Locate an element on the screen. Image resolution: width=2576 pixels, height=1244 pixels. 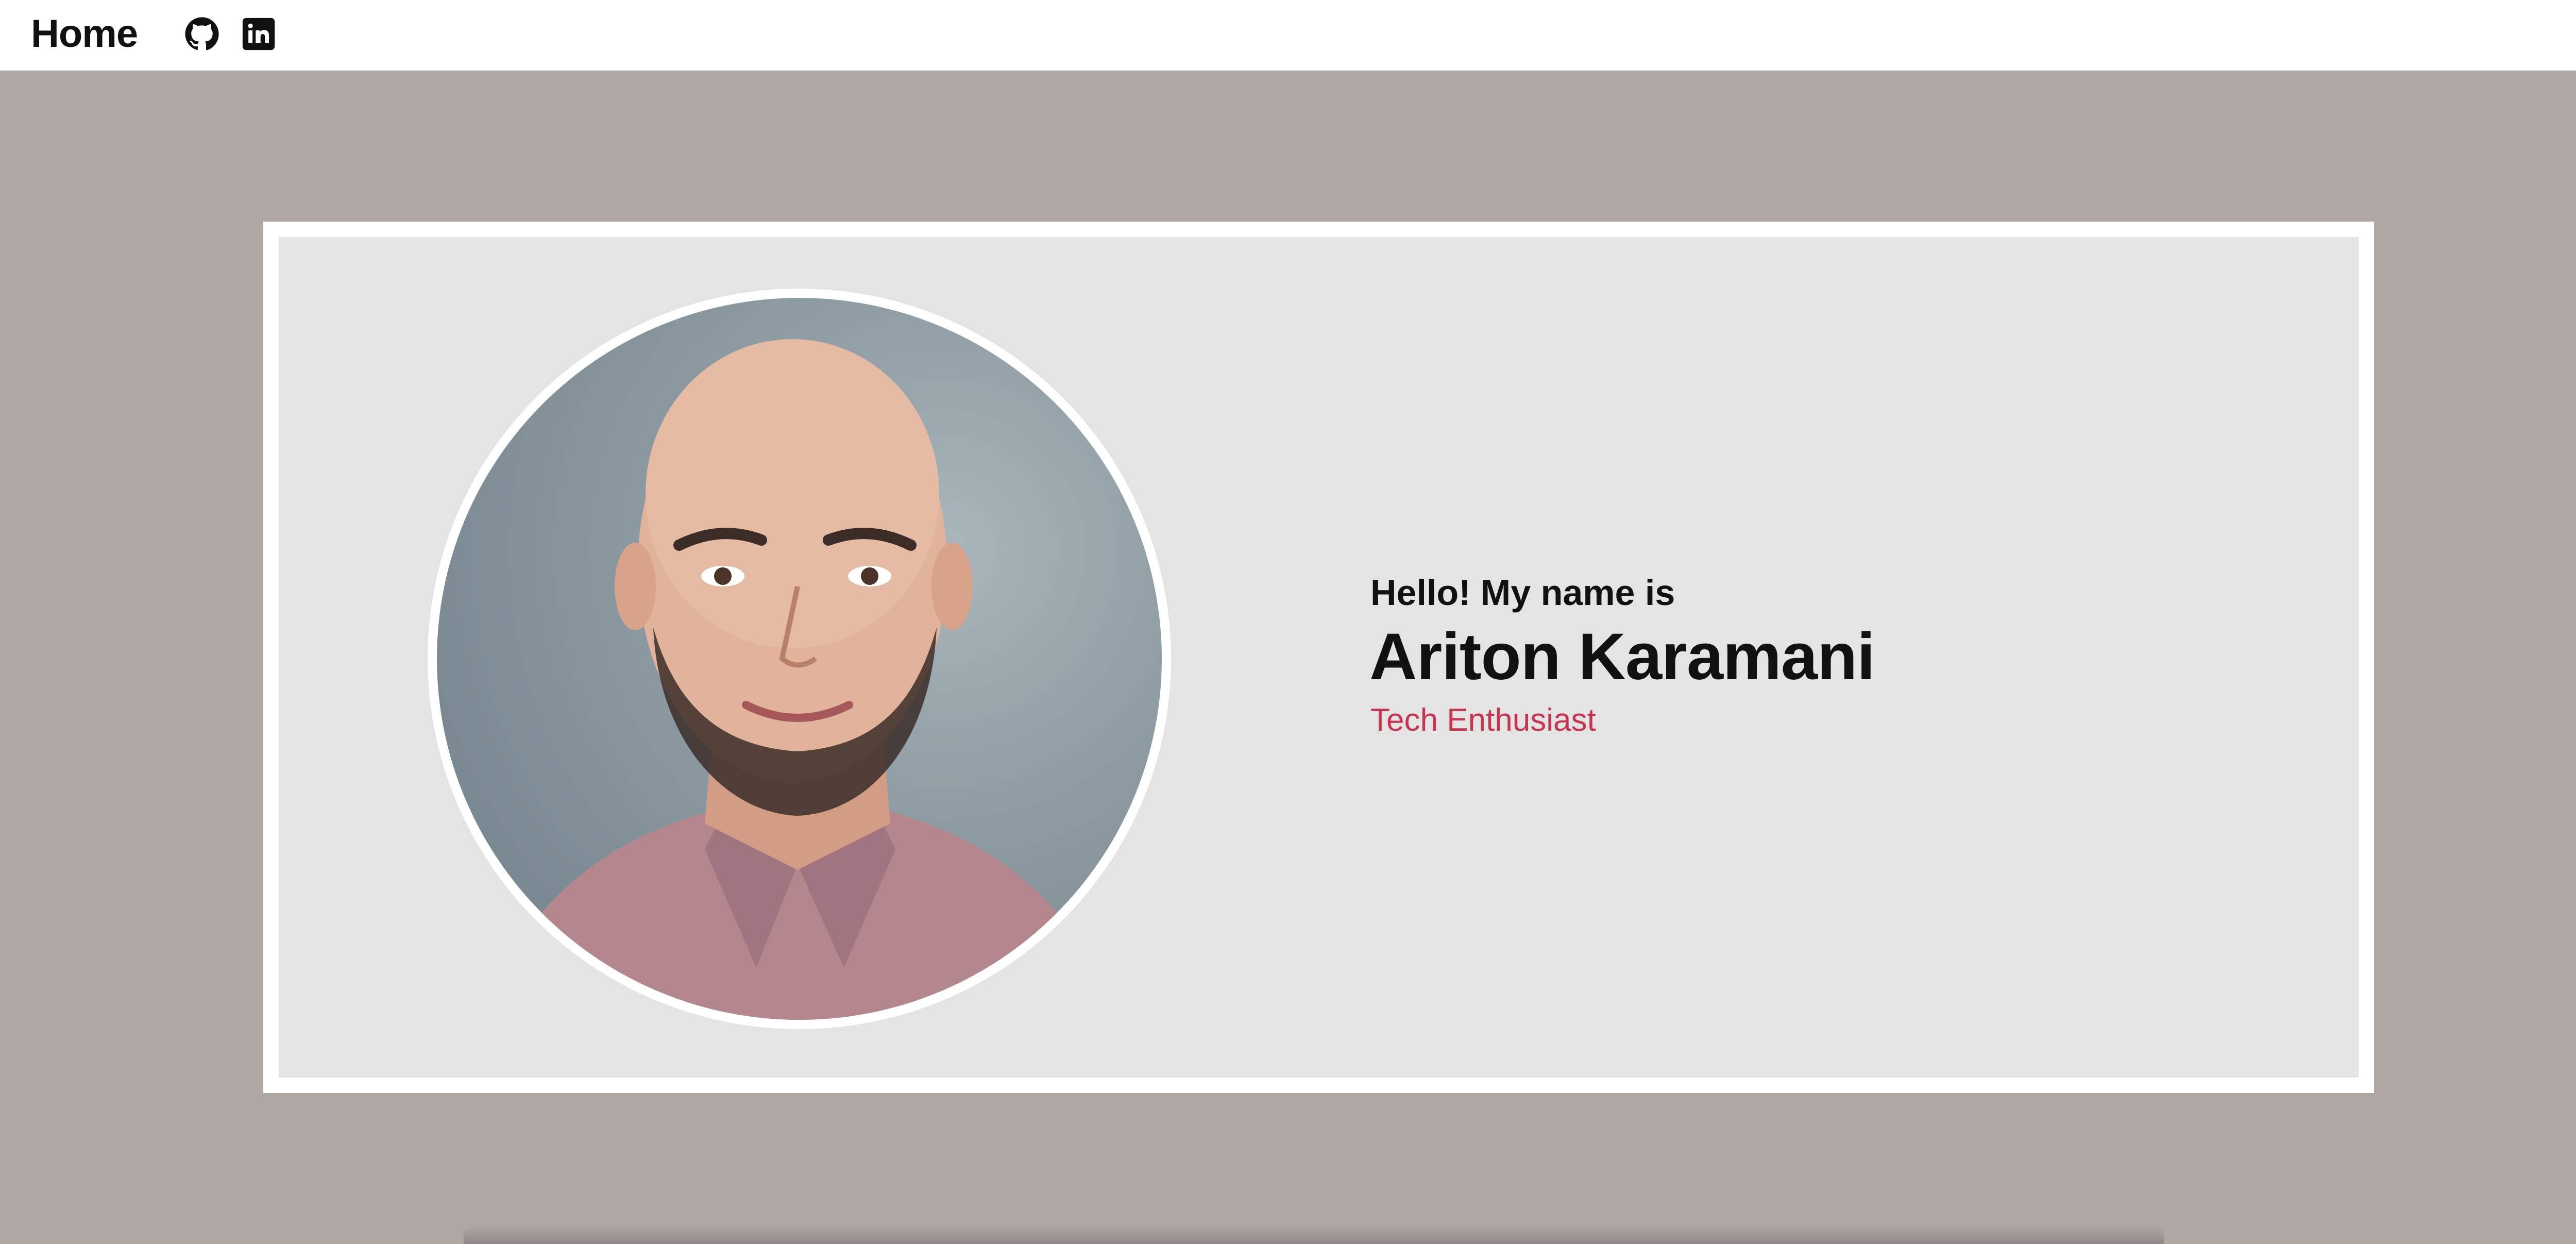
profile-name: Ariton Karamani is located at coordinates (1622, 657).